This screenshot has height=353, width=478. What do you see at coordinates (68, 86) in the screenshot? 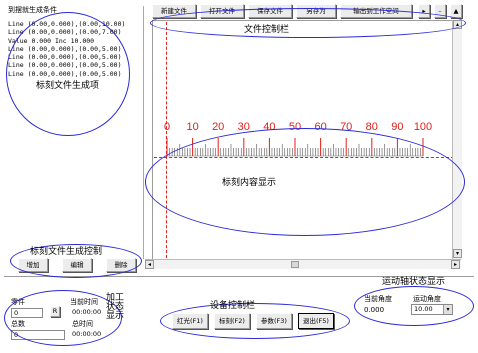
I see `annotation-file-gen: 标刻文件生成项` at bounding box center [68, 86].